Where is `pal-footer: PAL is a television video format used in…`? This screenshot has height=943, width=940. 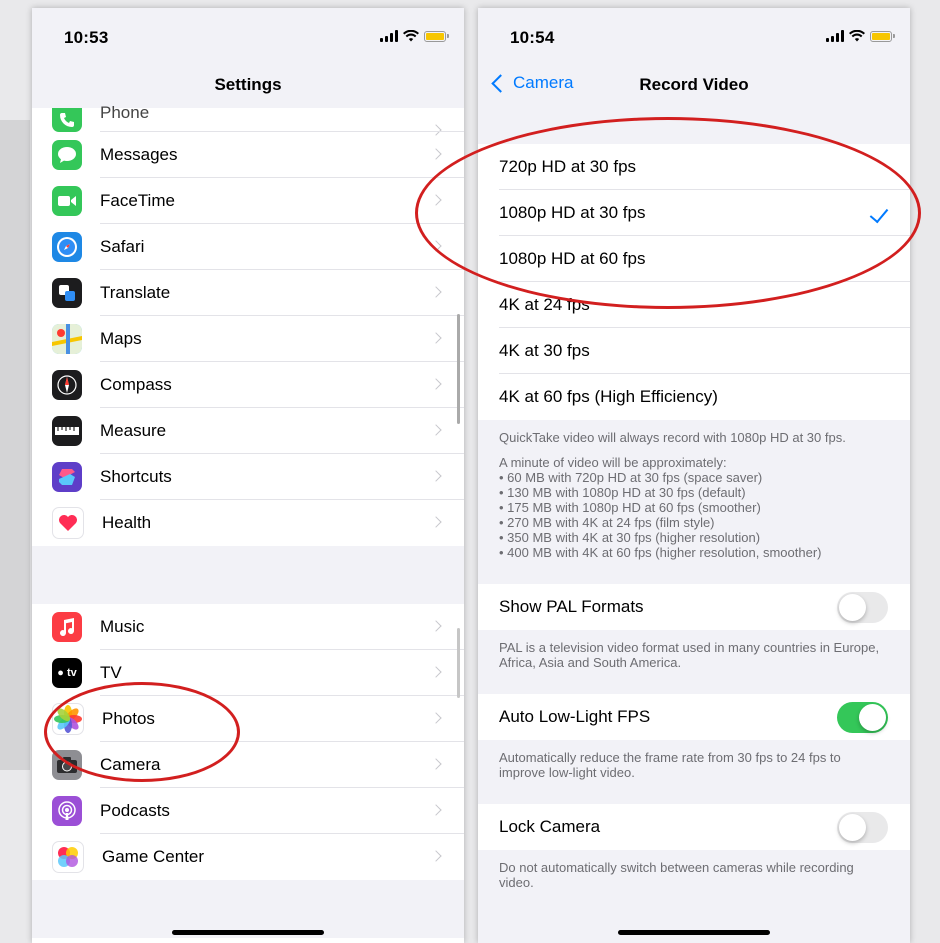
pal-footer: PAL is a television video format used in… is located at coordinates (689, 655).